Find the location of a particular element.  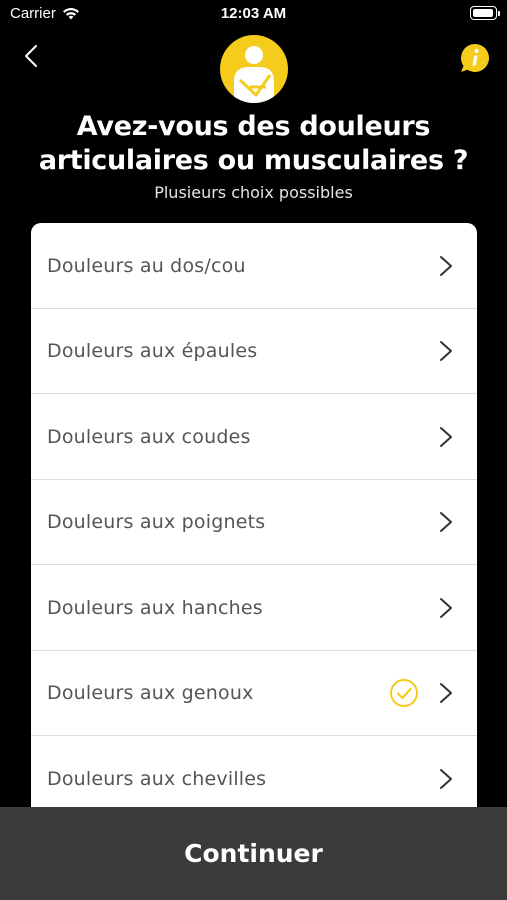

continue-button: Continuer is located at coordinates (253, 853).